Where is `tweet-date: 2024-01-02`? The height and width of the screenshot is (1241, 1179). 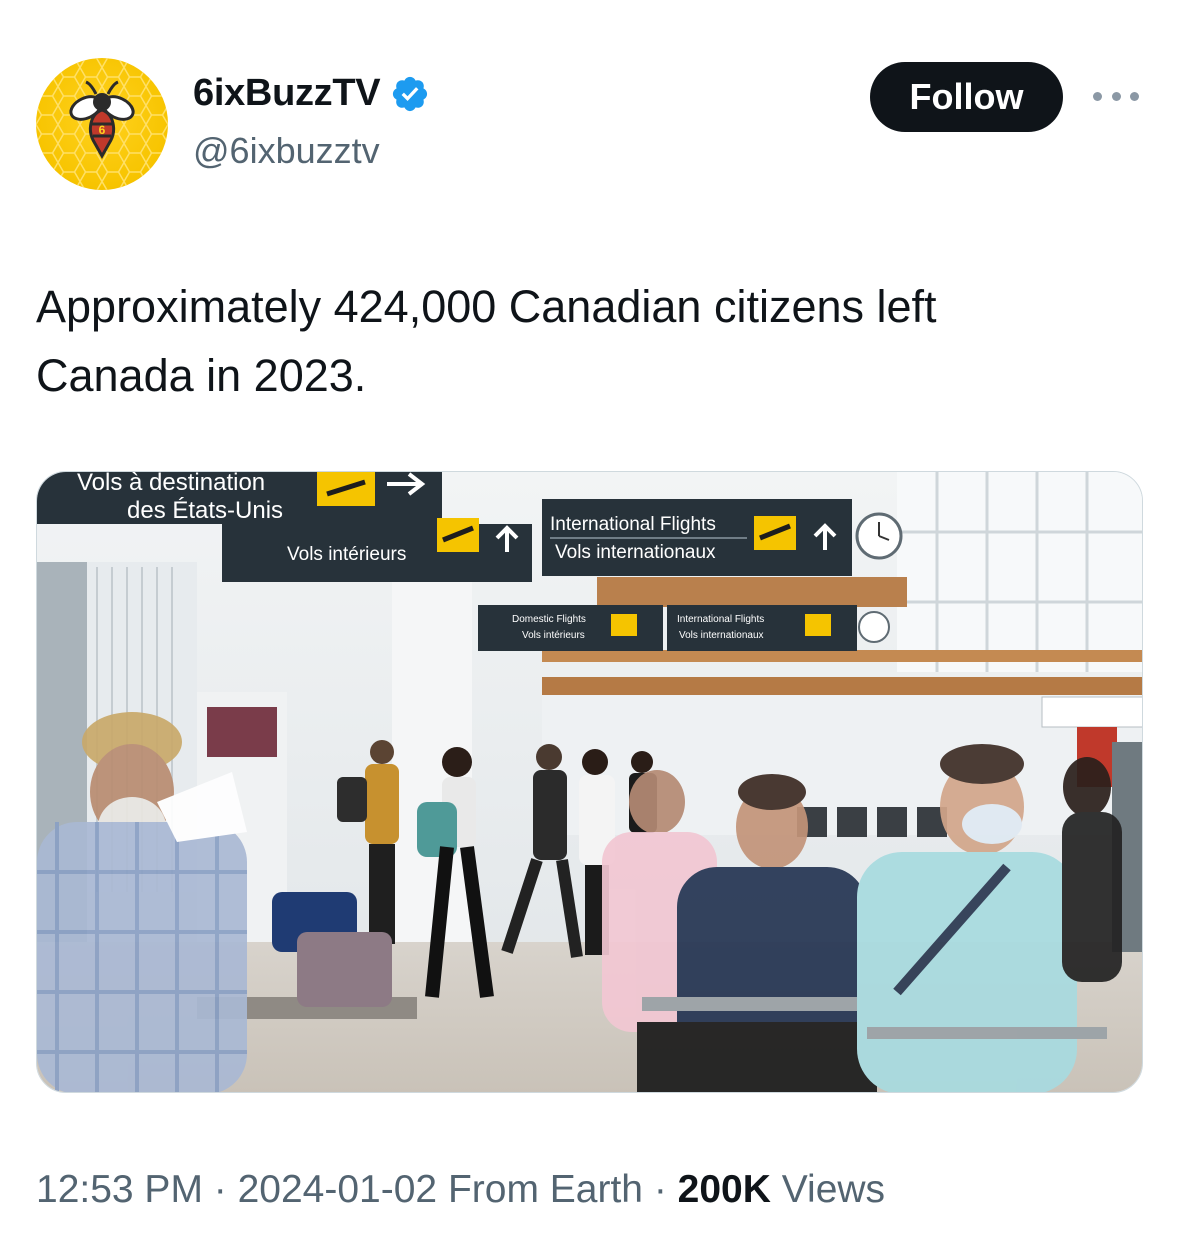 tweet-date: 2024-01-02 is located at coordinates (338, 1189).